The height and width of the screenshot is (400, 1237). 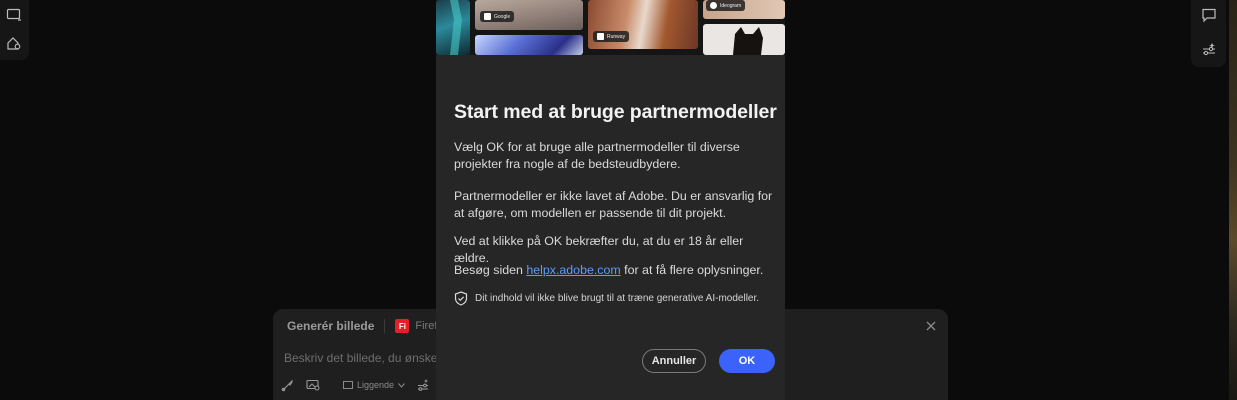 I want to click on google-logo-icon, so click(x=487, y=16).